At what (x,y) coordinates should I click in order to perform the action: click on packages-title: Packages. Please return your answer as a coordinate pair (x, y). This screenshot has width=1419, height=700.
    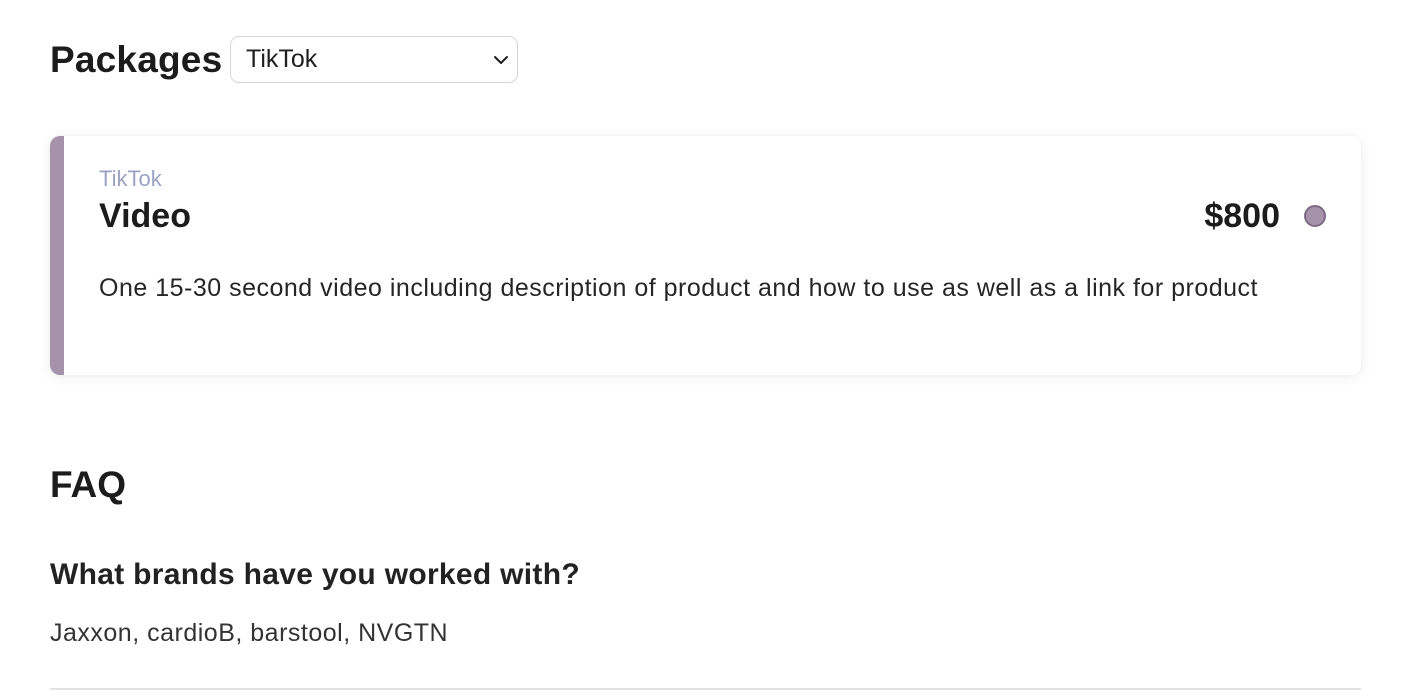
    Looking at the image, I should click on (136, 59).